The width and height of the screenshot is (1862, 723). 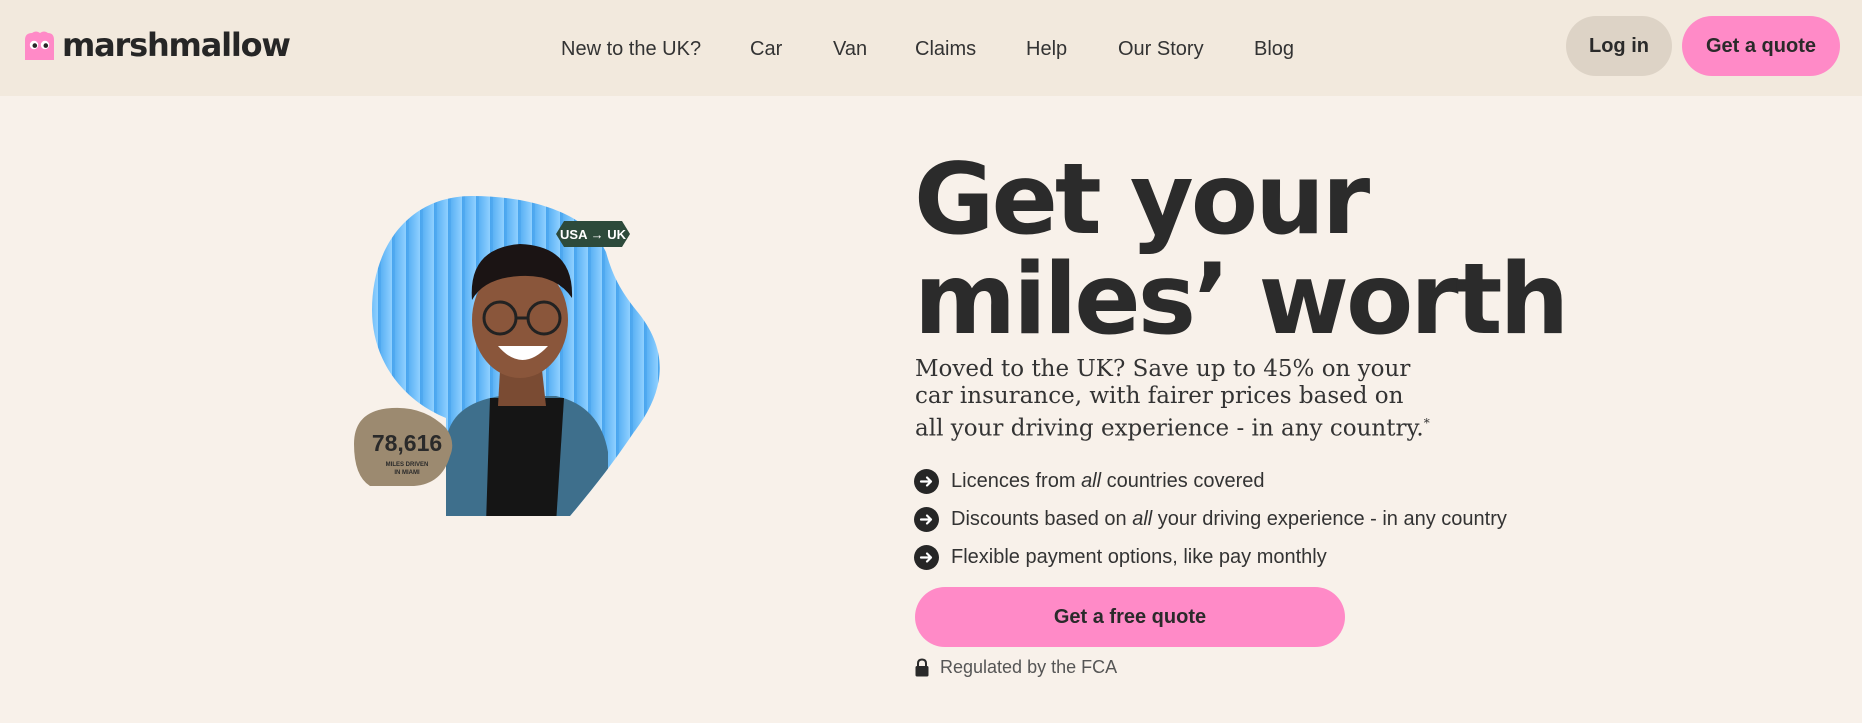 I want to click on nav-claims: Claims, so click(x=945, y=49).